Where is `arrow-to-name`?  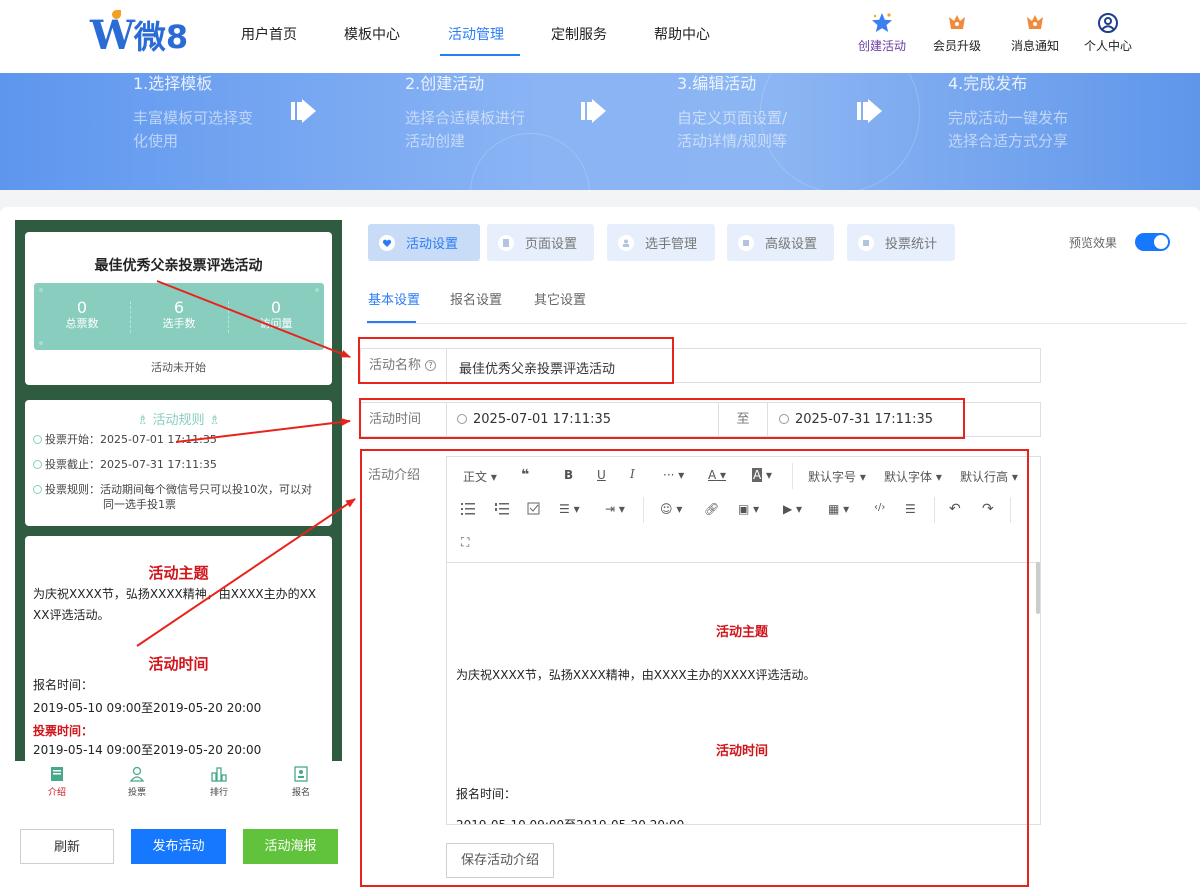 arrow-to-name is located at coordinates (253, 319).